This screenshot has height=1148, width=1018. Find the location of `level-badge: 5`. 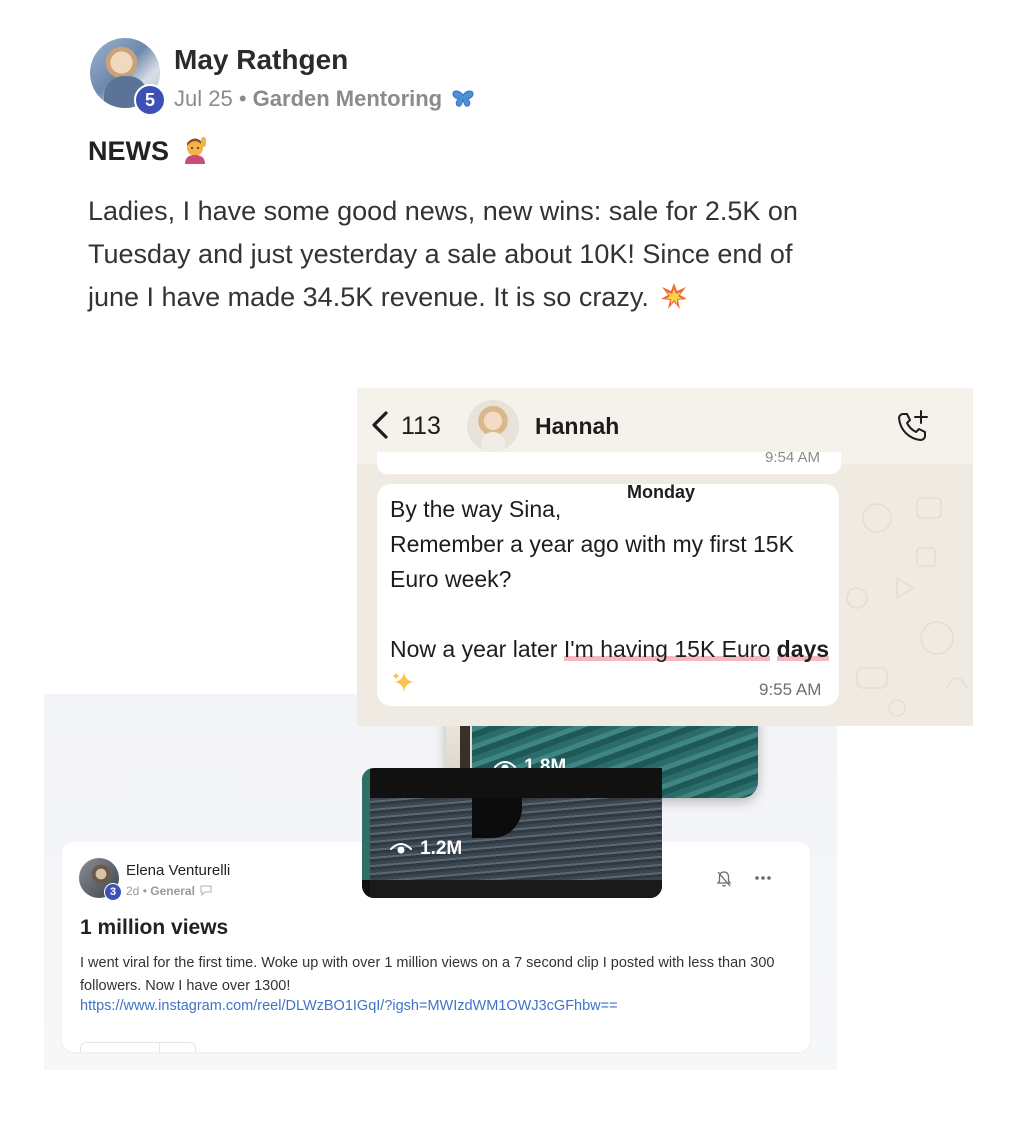

level-badge: 5 is located at coordinates (150, 100).